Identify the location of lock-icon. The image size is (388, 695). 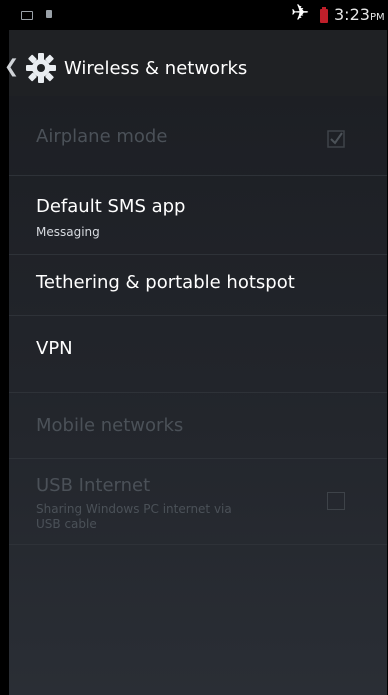
(49, 14).